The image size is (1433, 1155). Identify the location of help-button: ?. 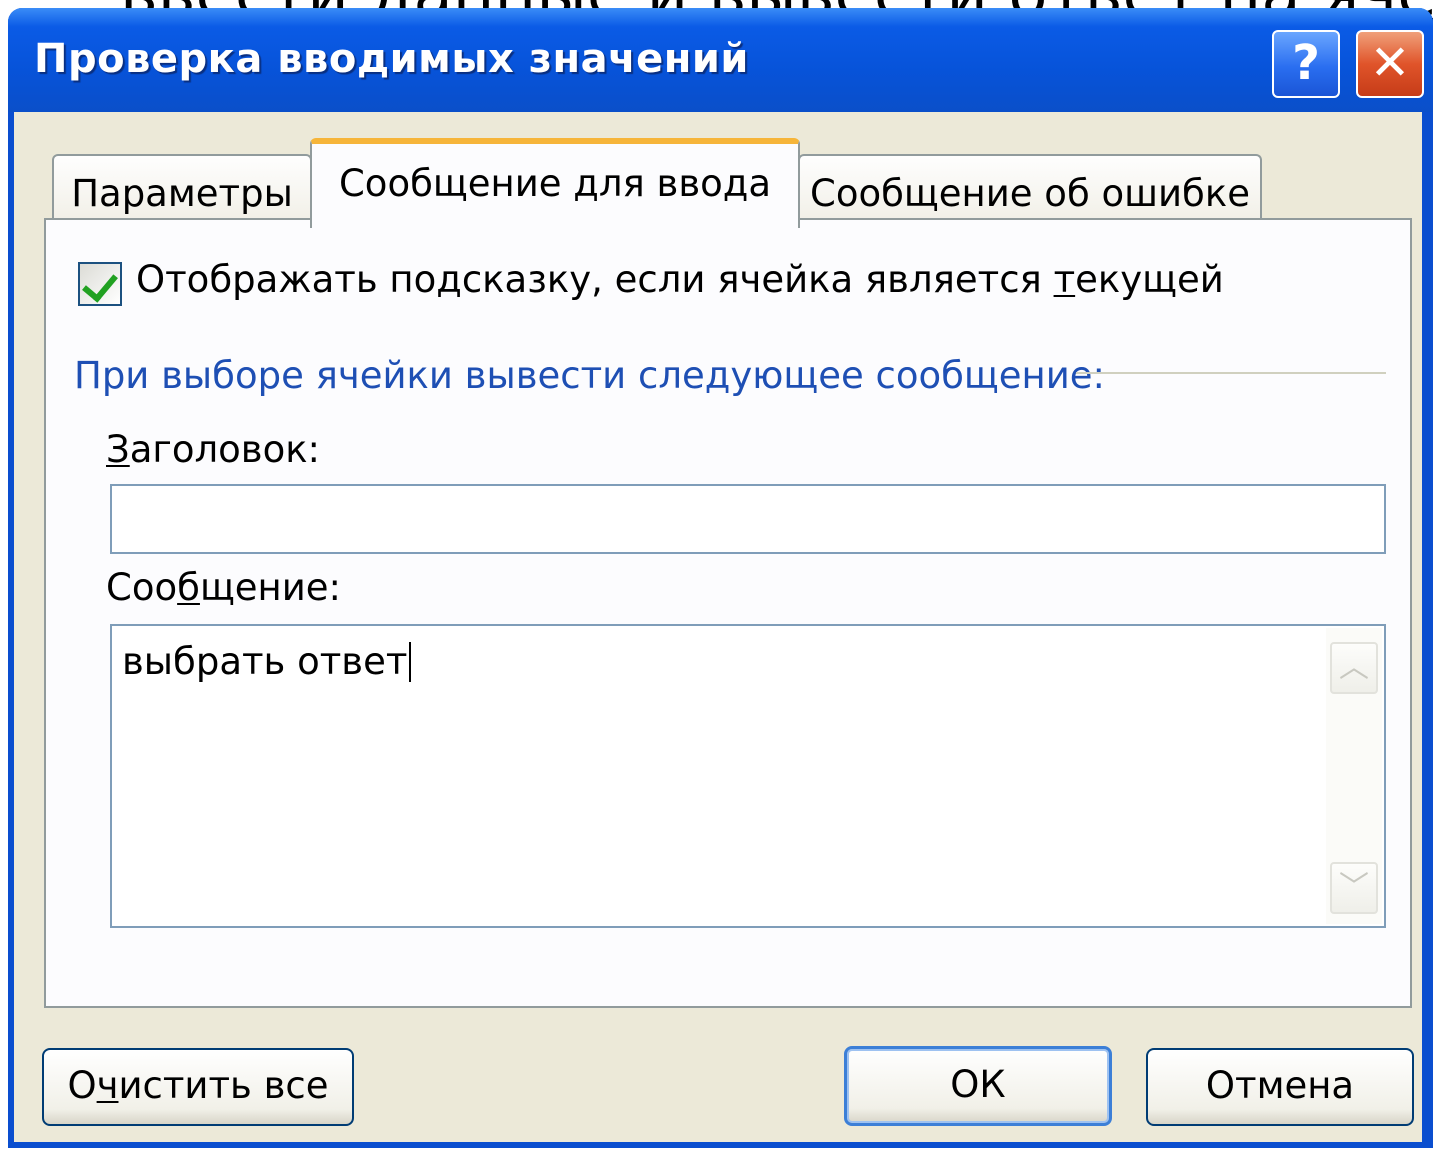
(1306, 64).